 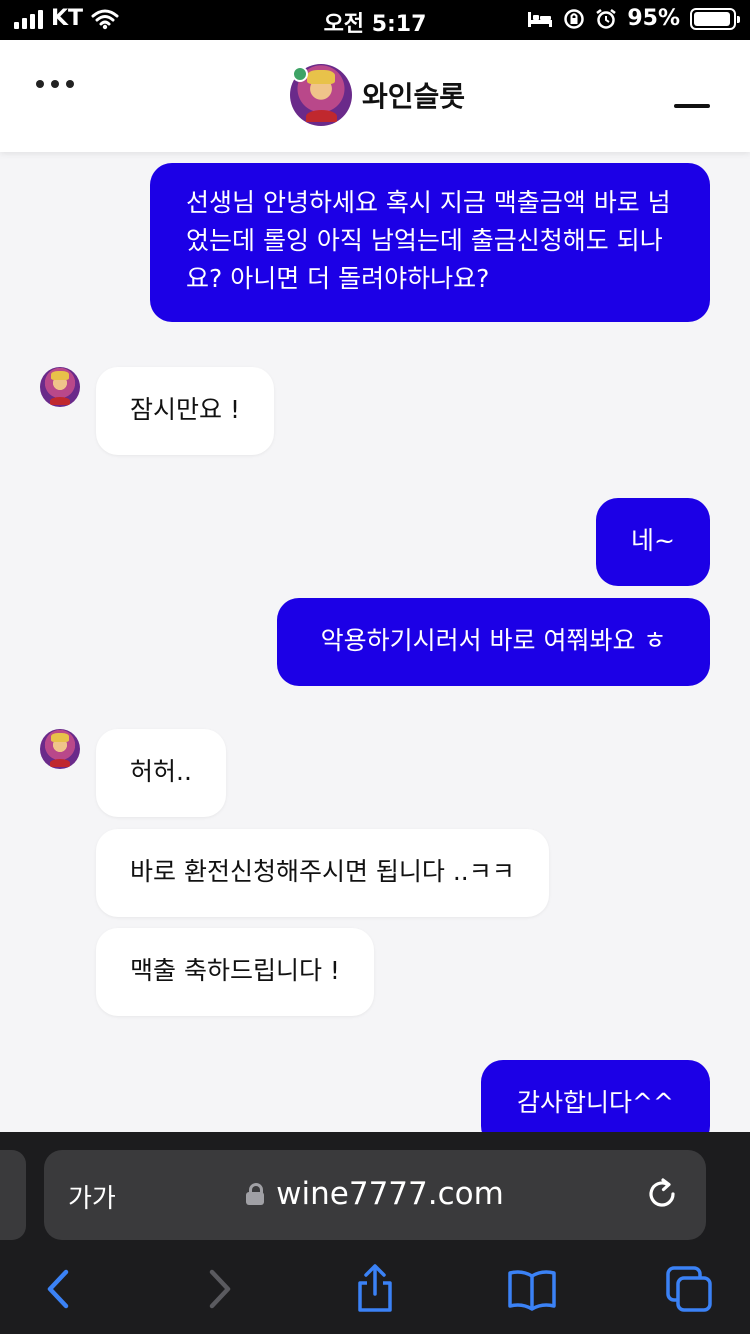 What do you see at coordinates (606, 18) in the screenshot?
I see `alarm-icon` at bounding box center [606, 18].